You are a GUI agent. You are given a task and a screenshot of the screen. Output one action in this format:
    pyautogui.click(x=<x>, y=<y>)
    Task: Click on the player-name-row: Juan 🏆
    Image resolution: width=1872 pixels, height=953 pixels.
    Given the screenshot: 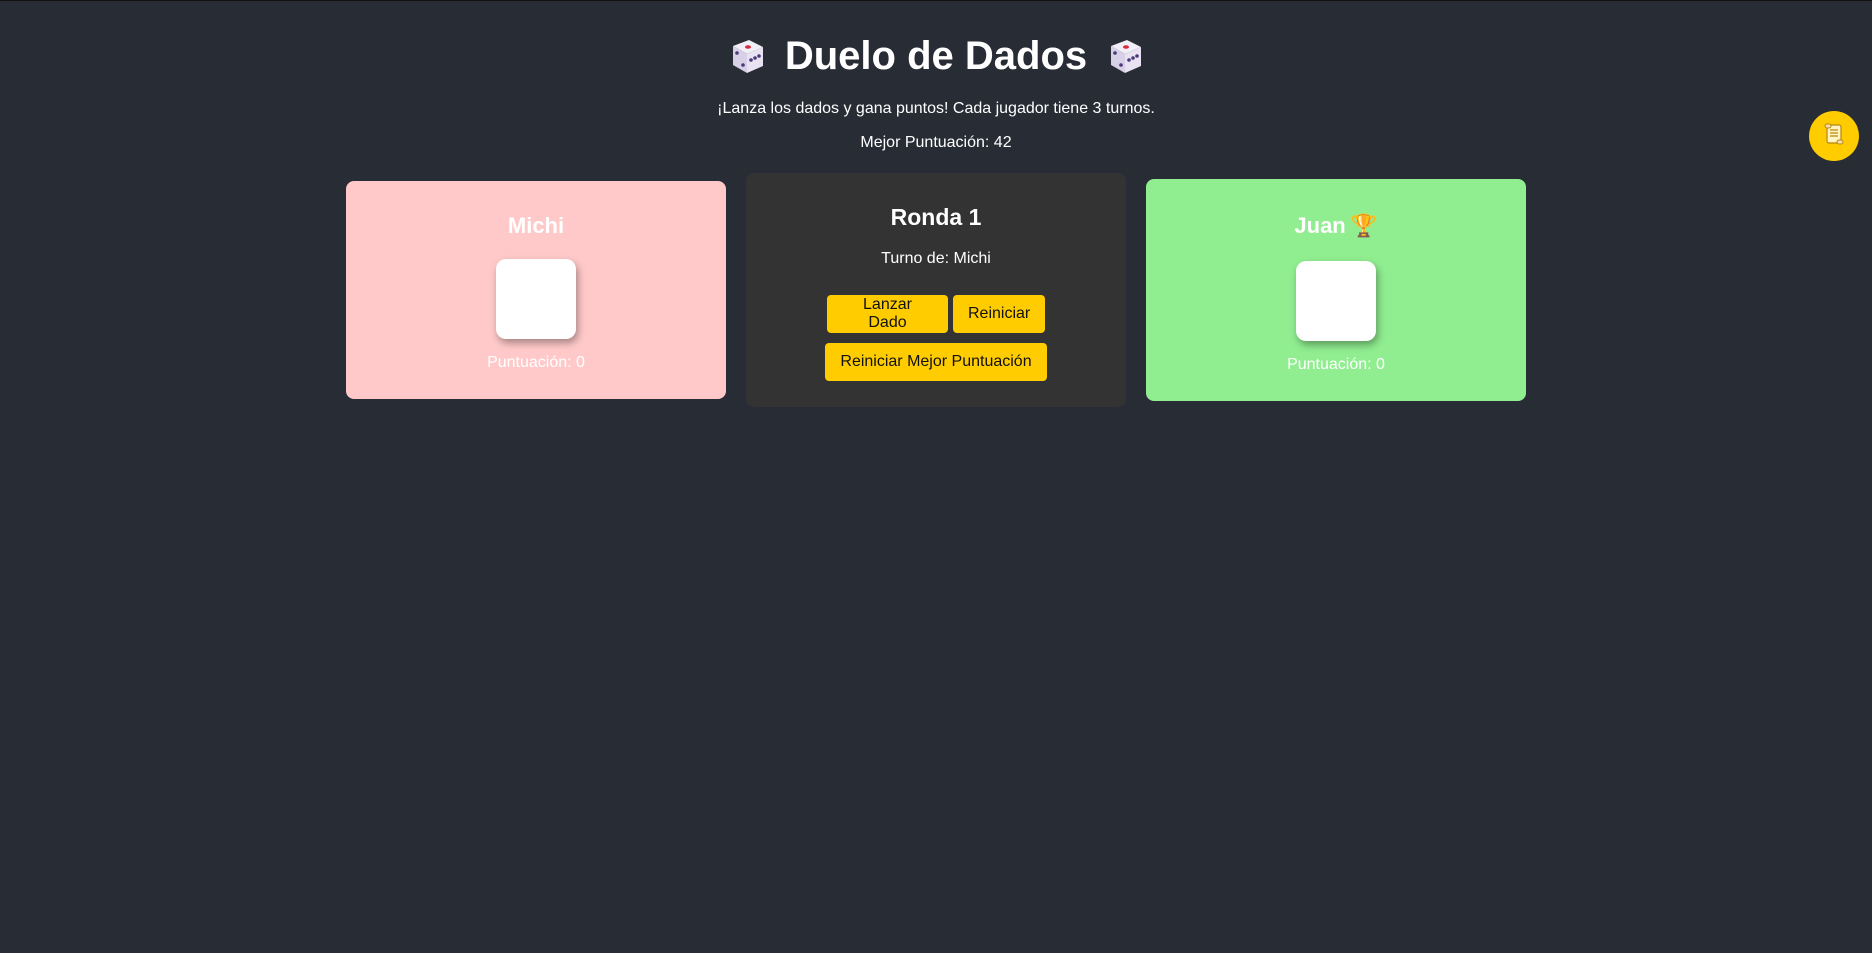 What is the action you would take?
    pyautogui.click(x=1336, y=226)
    